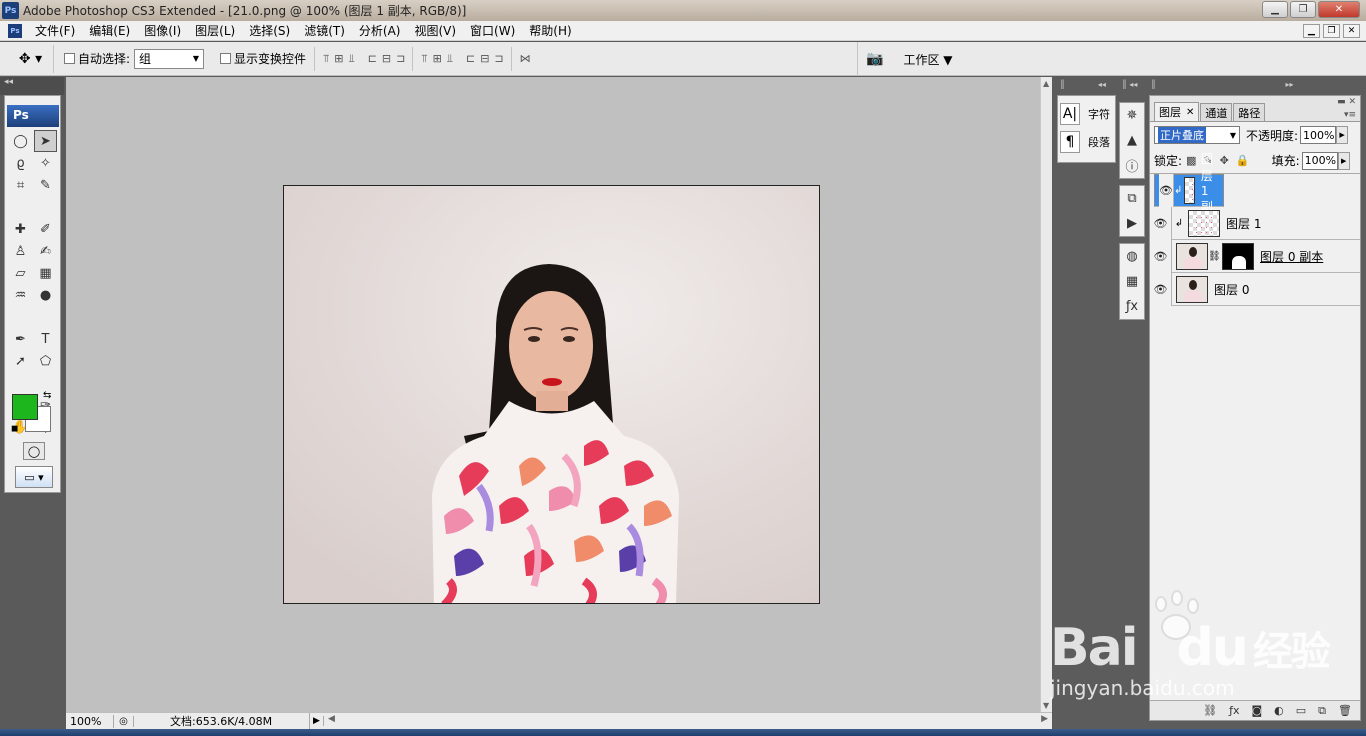 The height and width of the screenshot is (736, 1366). Describe the element at coordinates (45, 273) in the screenshot. I see `gradient-tool-icon: ▦` at that location.